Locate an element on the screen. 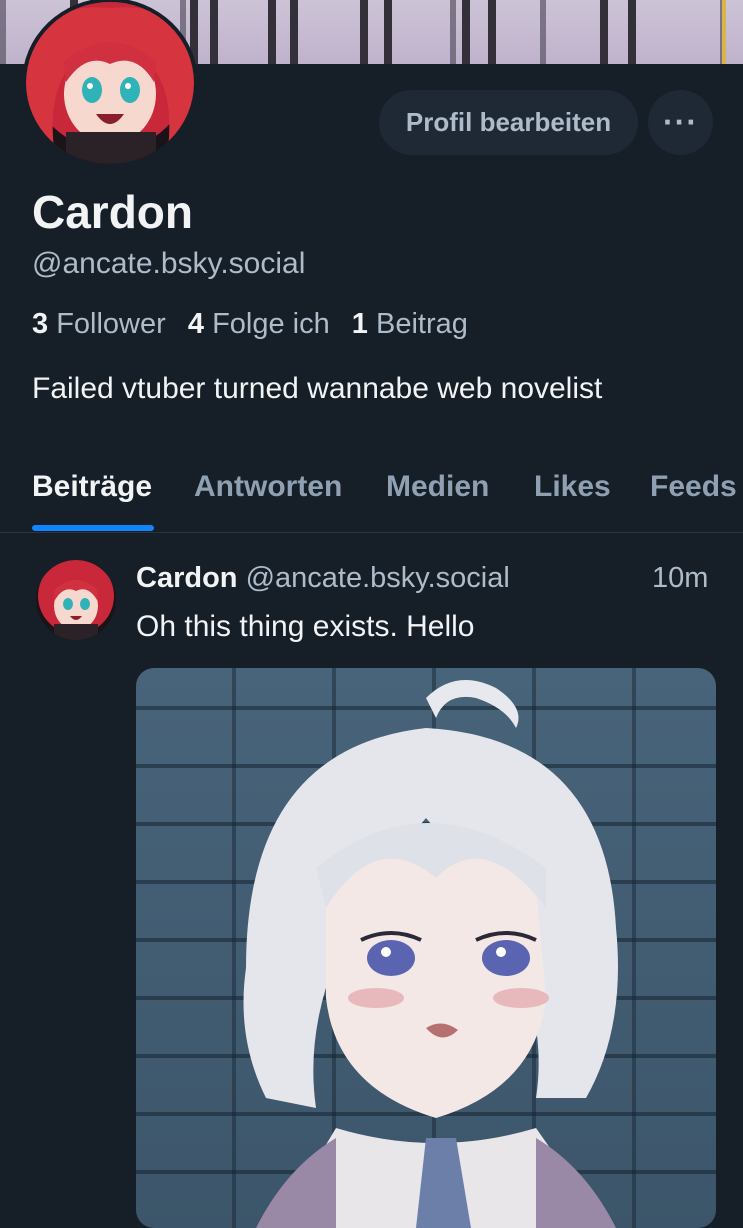  post-timestamp: 10m is located at coordinates (680, 578).